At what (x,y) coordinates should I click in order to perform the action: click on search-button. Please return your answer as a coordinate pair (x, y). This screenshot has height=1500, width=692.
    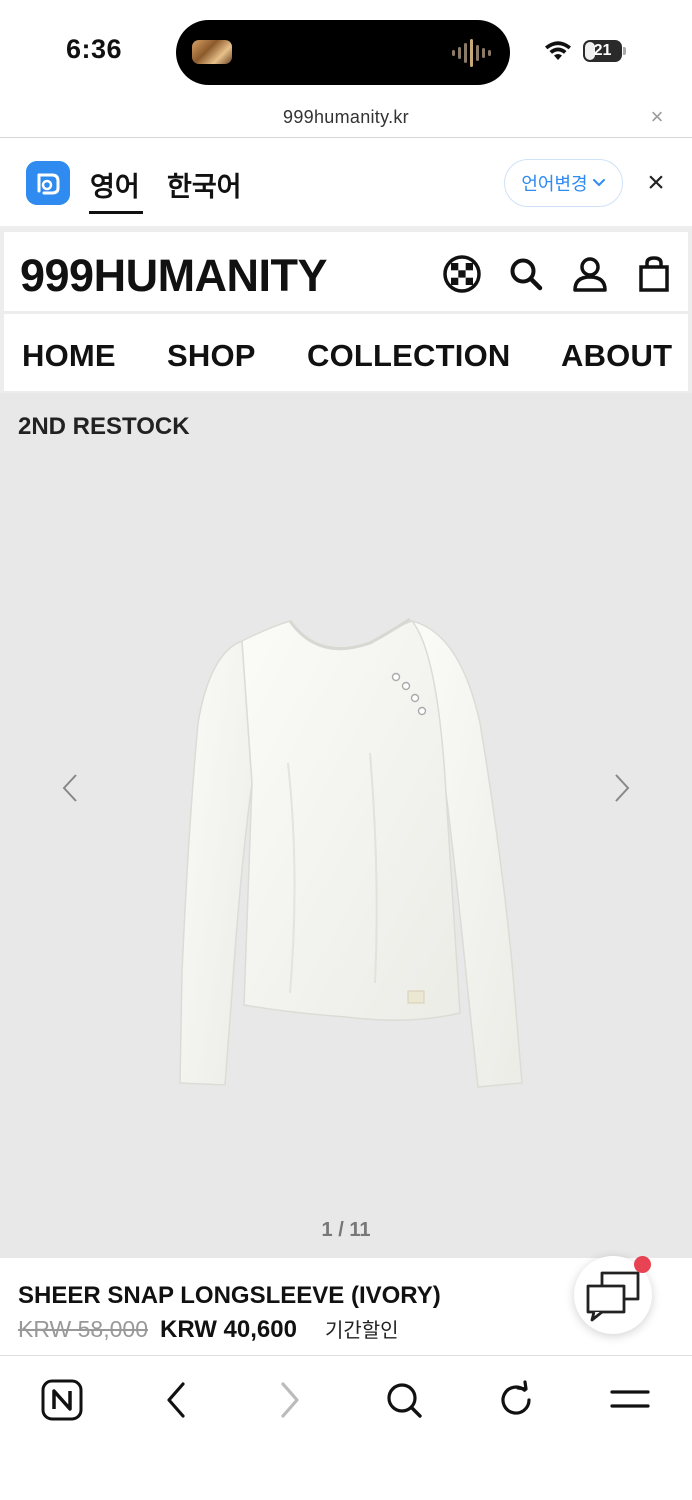
    Looking at the image, I should click on (404, 1400).